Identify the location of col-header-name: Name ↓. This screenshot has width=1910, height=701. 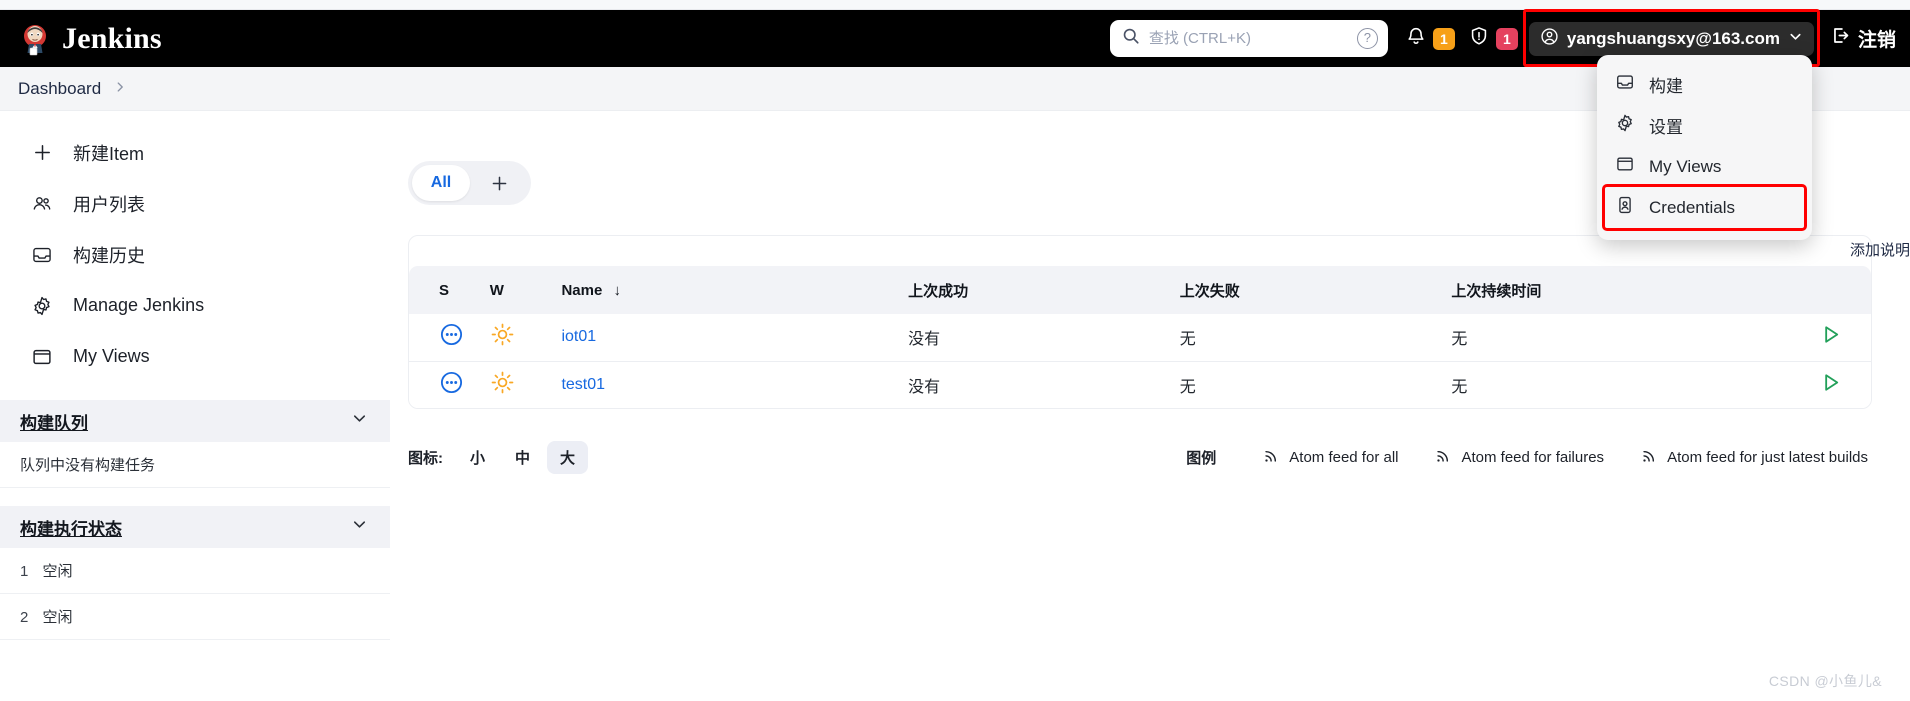
(727, 290).